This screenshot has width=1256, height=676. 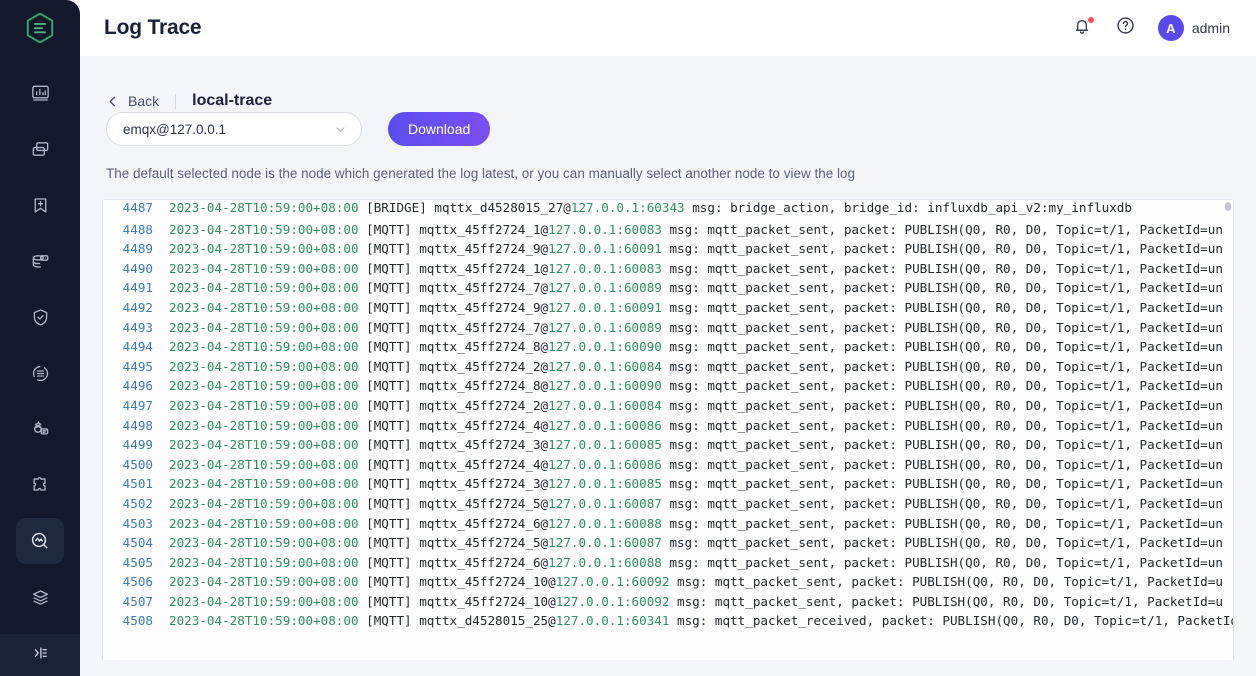 I want to click on log-tag-client: [MQTT] mqttx_45ff2724_6@, so click(x=453, y=562).